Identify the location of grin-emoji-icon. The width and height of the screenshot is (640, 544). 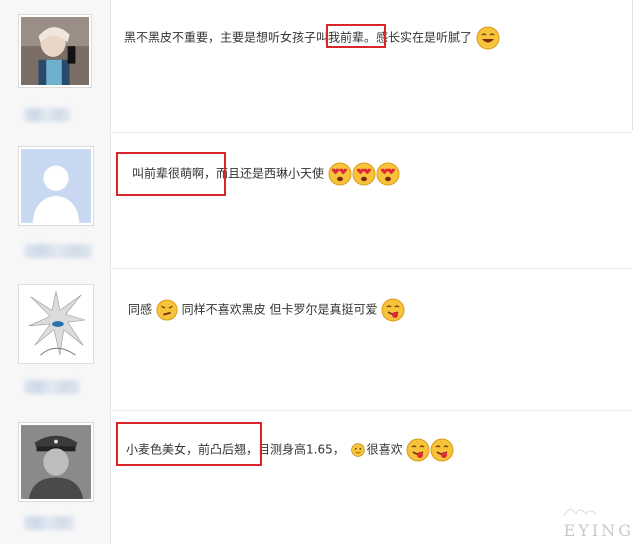
(488, 38).